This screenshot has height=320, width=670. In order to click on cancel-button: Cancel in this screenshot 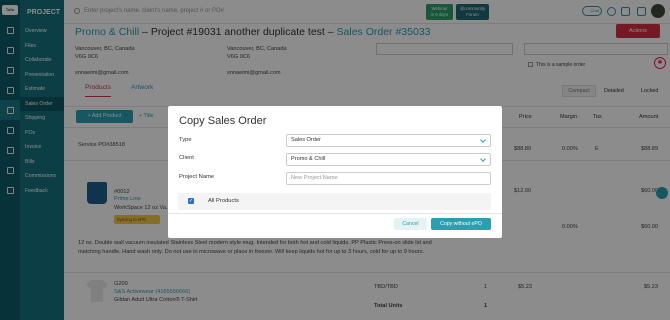, I will do `click(410, 224)`.